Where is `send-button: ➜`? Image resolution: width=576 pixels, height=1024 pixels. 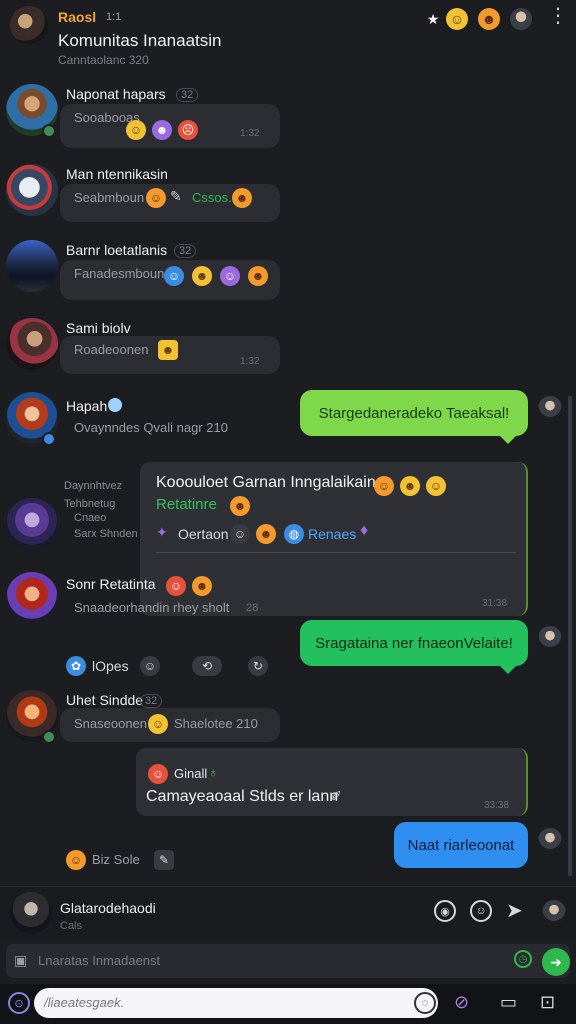
send-button: ➜ is located at coordinates (556, 962).